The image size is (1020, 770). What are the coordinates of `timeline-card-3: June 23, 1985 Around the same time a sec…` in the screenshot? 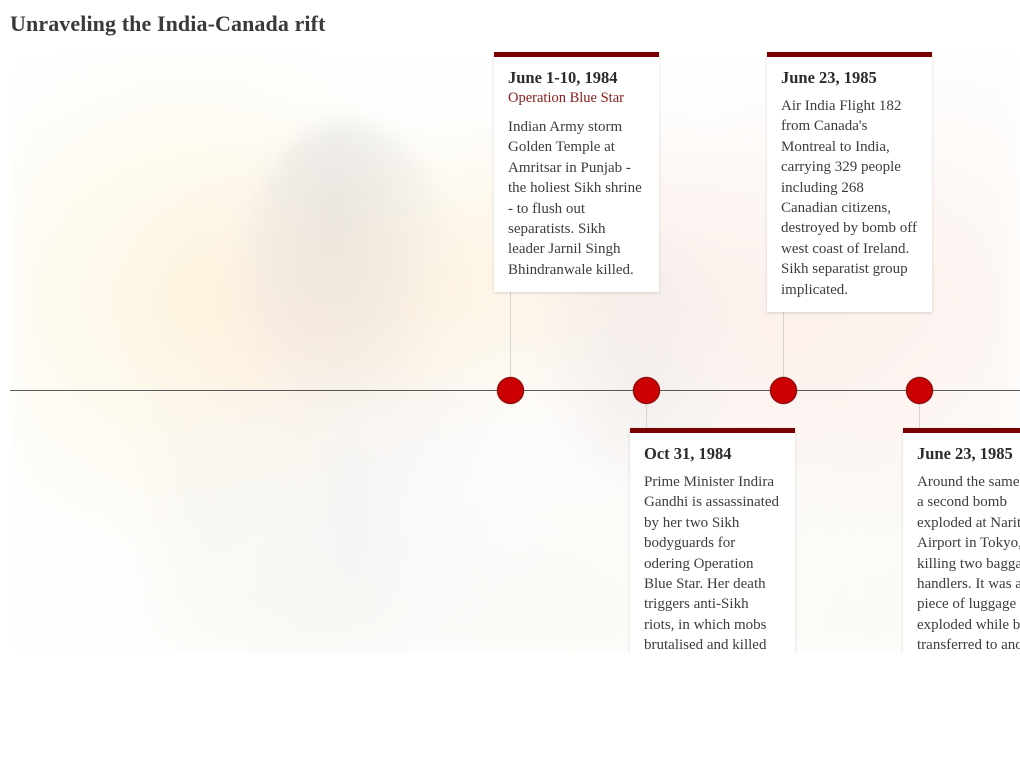 It's located at (961, 540).